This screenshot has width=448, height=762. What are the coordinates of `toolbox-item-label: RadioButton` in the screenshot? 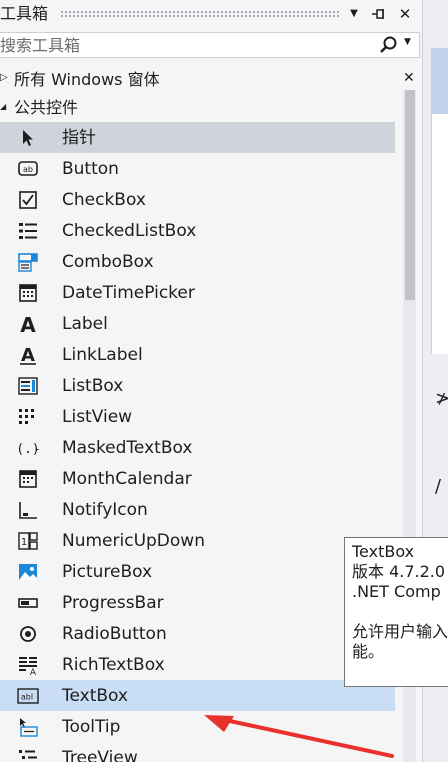 It's located at (114, 634).